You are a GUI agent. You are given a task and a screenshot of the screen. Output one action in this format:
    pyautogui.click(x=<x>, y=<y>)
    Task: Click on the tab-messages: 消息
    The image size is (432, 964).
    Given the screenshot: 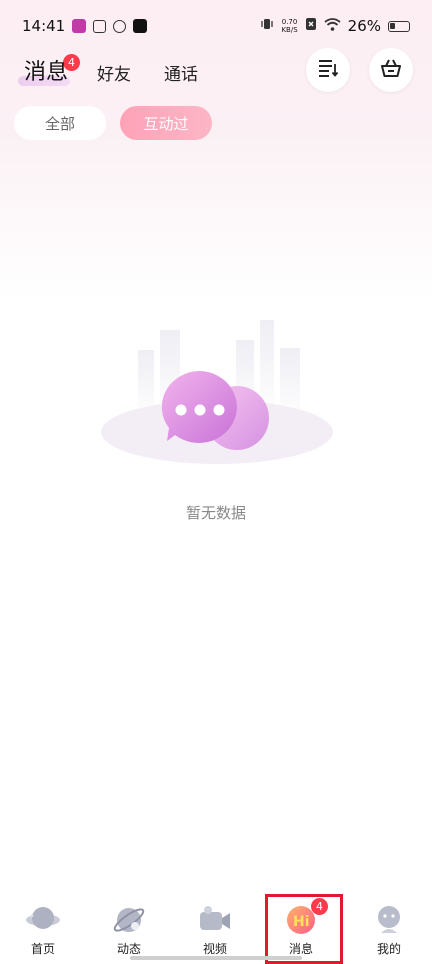 What is the action you would take?
    pyautogui.click(x=46, y=70)
    